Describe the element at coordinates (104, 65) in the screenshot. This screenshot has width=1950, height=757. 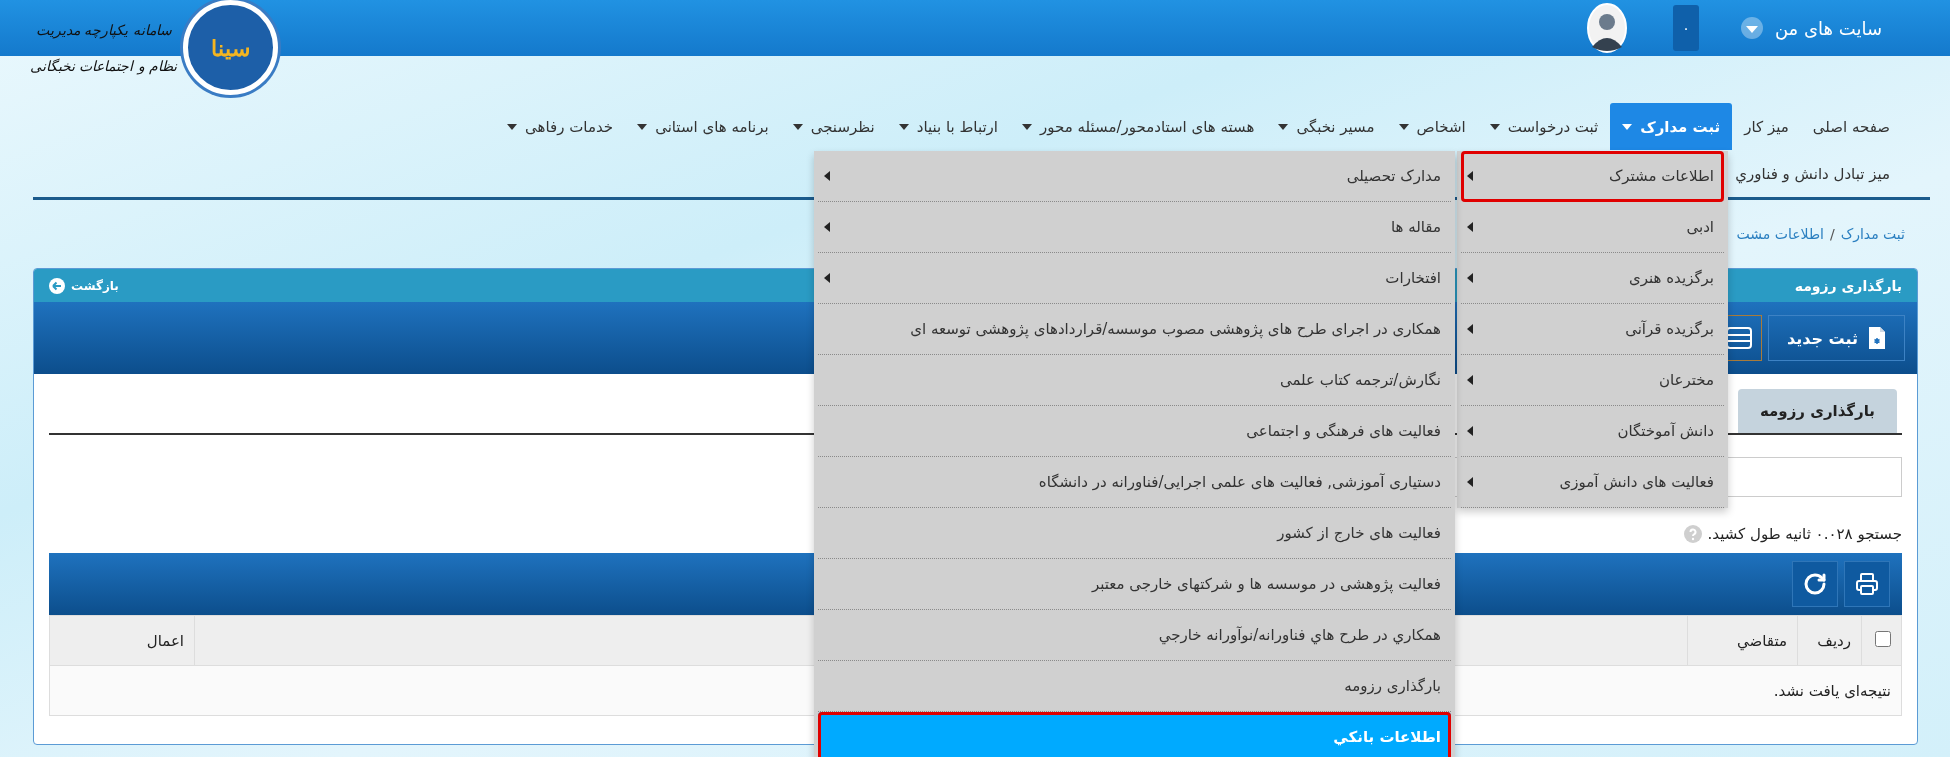
I see `logo-title: نظام و اجتماعات نخبگانی` at that location.